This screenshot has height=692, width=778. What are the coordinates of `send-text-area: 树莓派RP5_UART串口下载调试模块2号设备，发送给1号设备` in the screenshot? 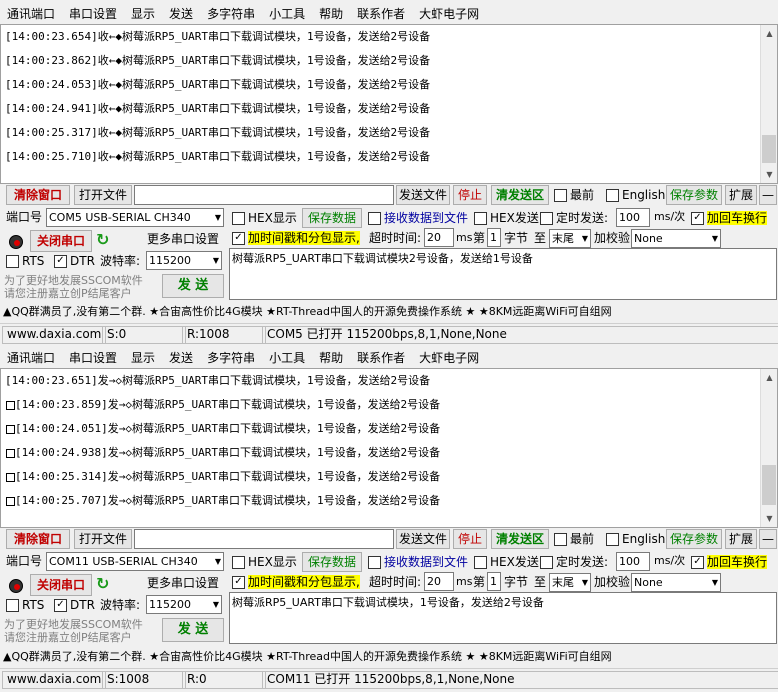 It's located at (503, 274).